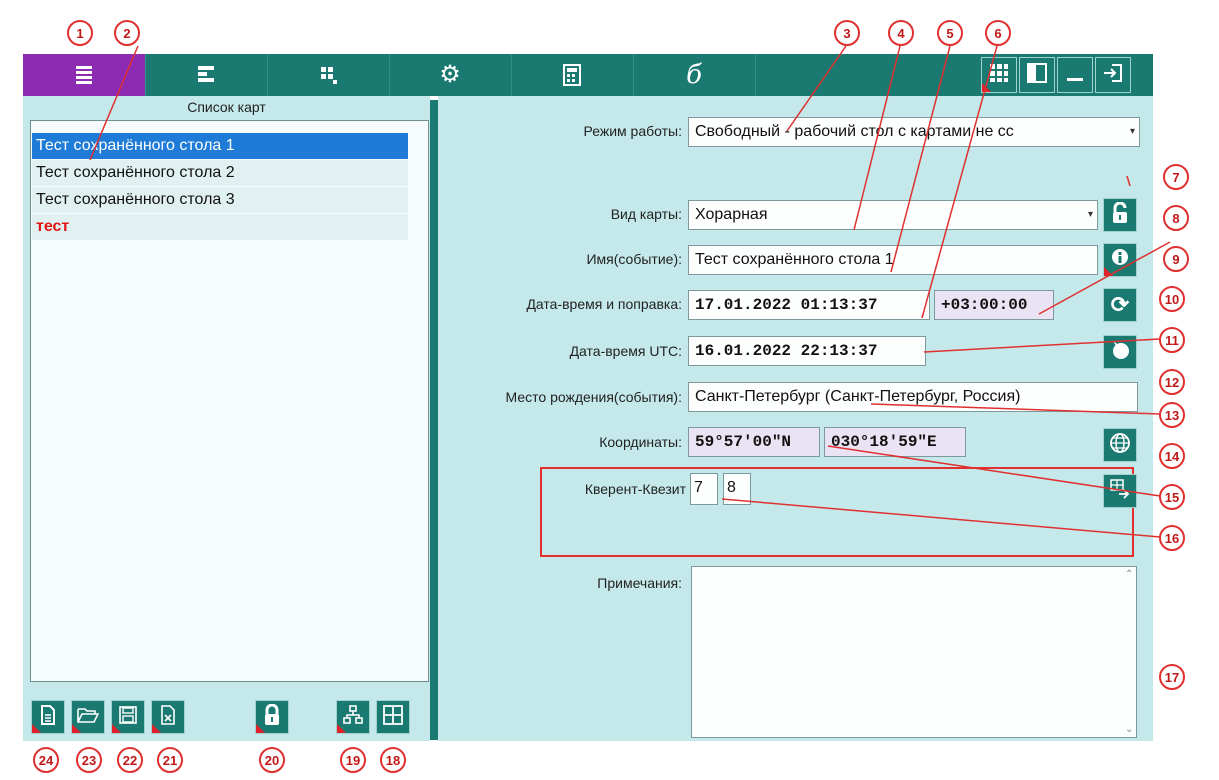 Image resolution: width=1219 pixels, height=780 pixels. I want to click on callout-8: 8, so click(1176, 218).